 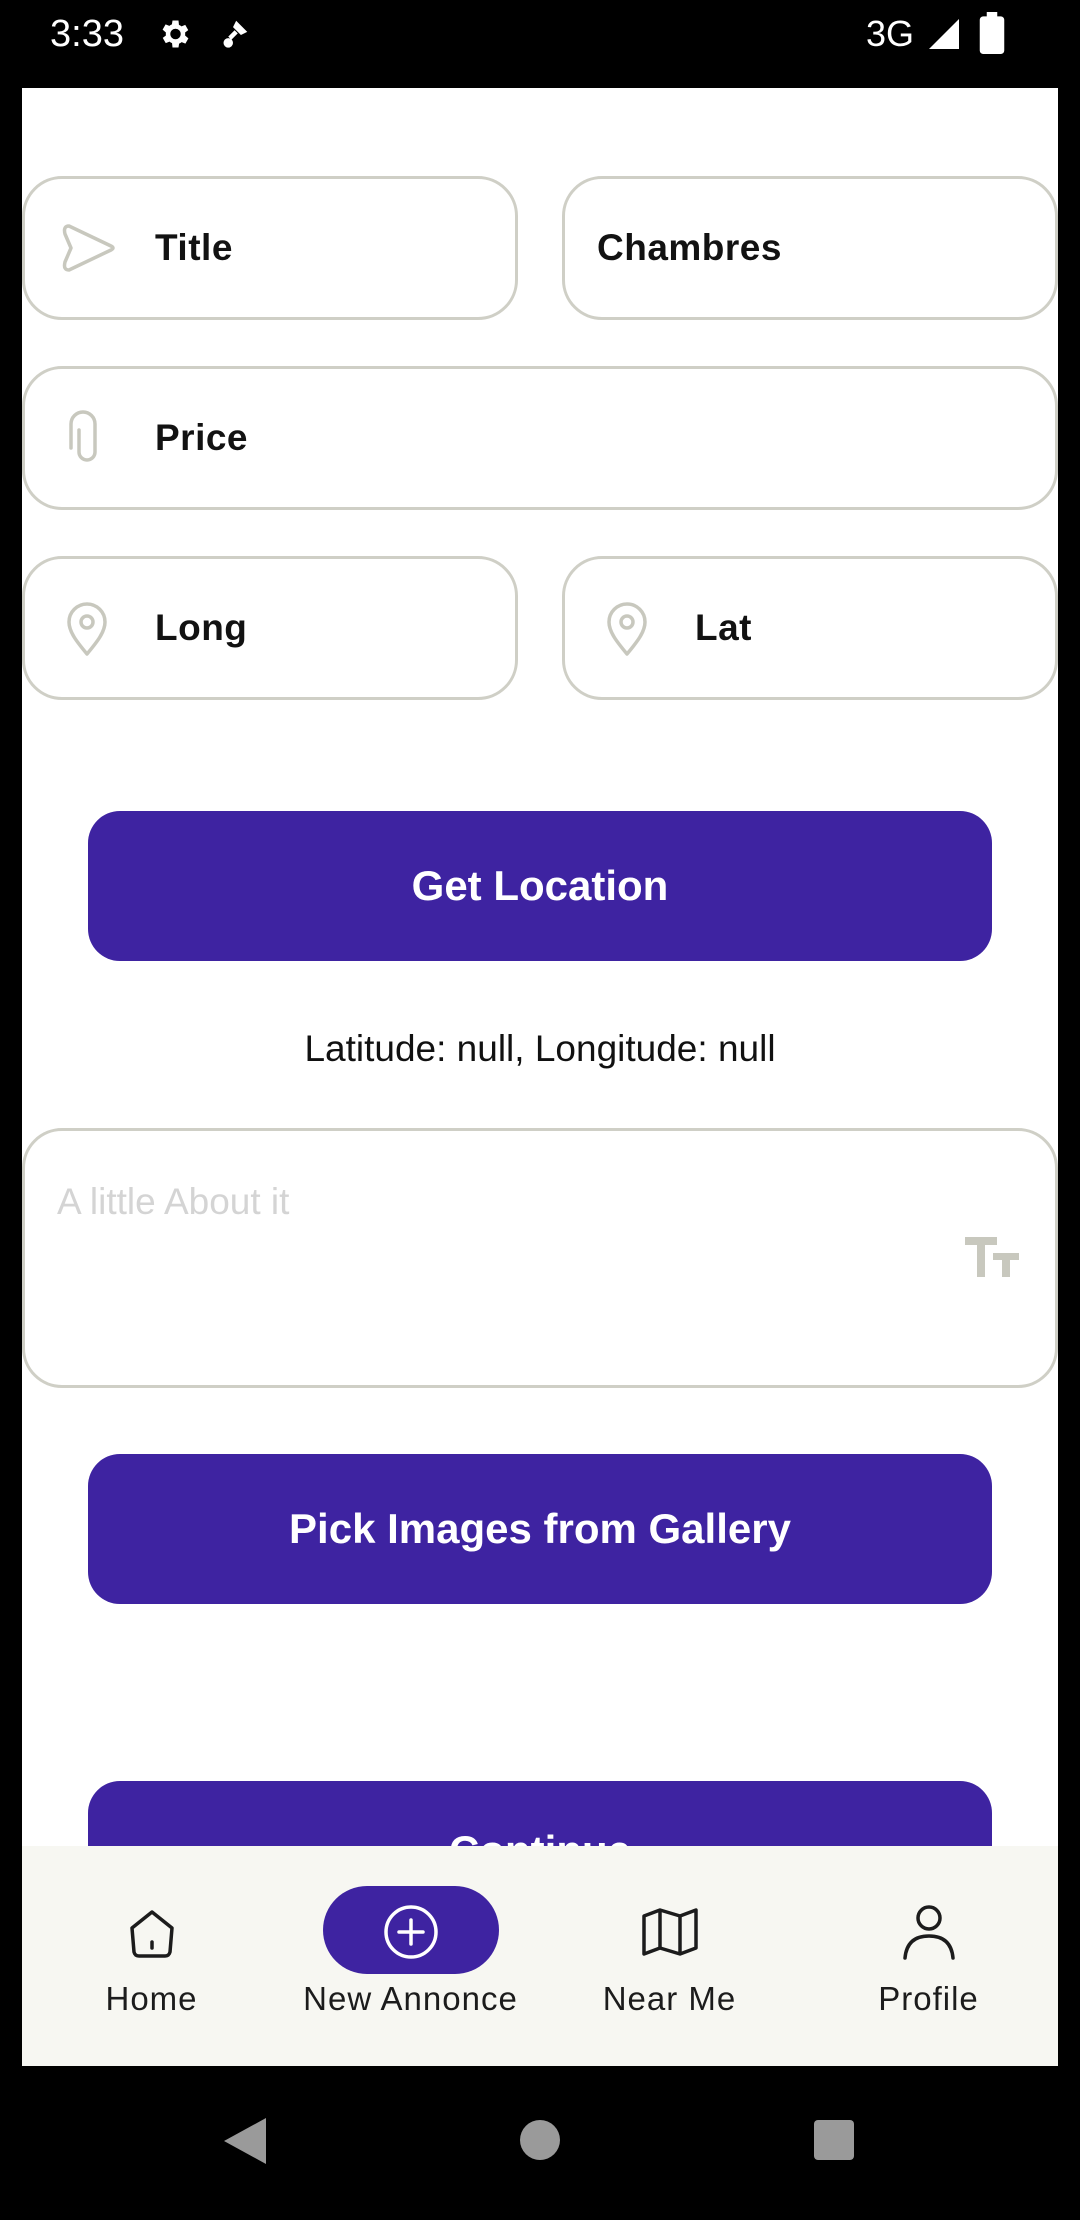 I want to click on price-label: Price, so click(x=202, y=437).